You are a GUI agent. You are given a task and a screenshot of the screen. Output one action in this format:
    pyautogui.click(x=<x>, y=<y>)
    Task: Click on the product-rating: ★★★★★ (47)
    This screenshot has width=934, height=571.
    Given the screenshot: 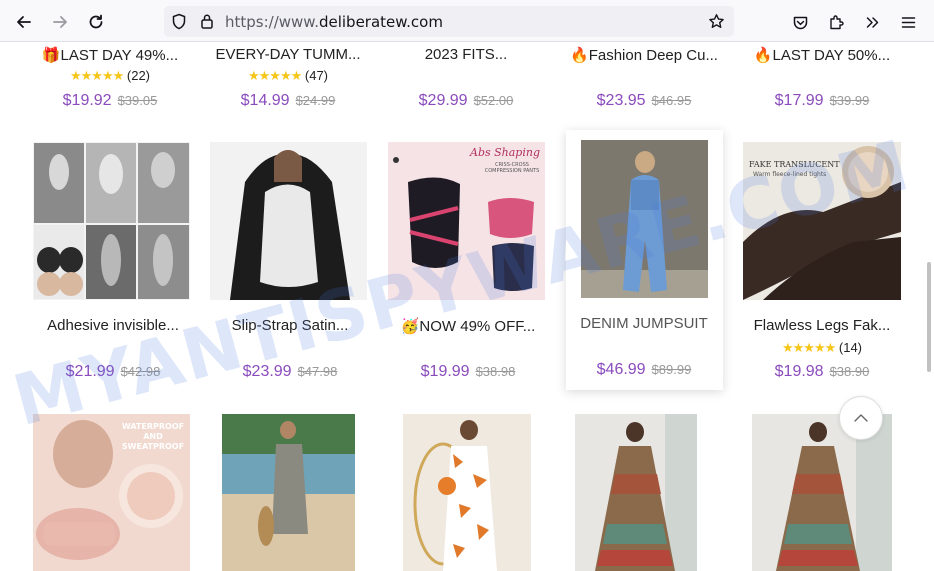 What is the action you would take?
    pyautogui.click(x=288, y=76)
    